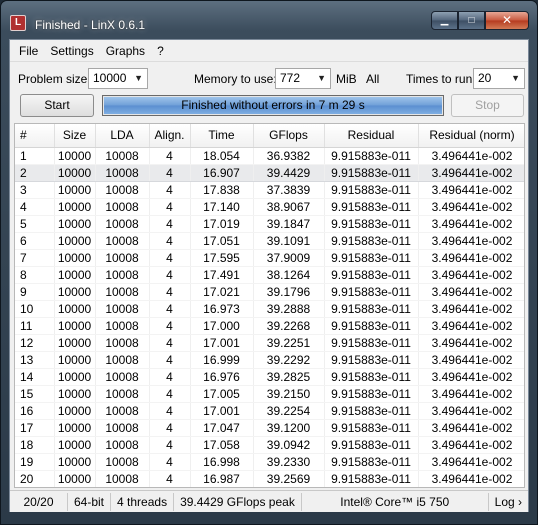 The image size is (538, 525). Describe the element at coordinates (289, 445) in the screenshot. I see `cell-gflops: 39.0942` at that location.